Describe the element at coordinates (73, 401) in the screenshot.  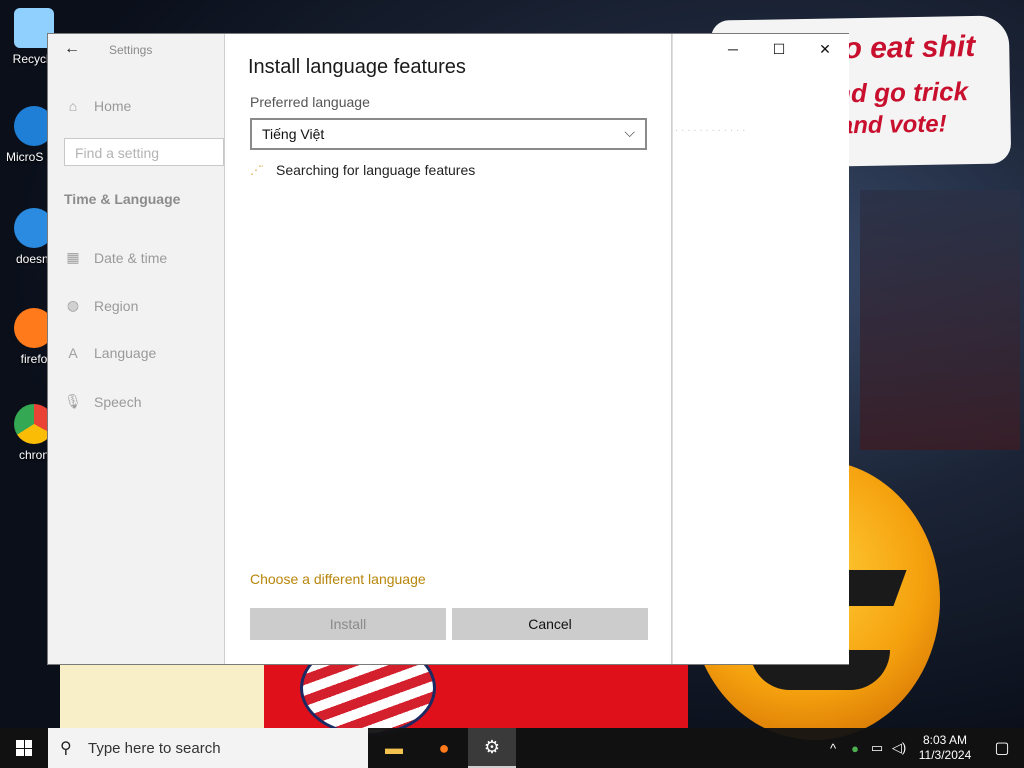
I see `microphone-icon: 🎙` at that location.